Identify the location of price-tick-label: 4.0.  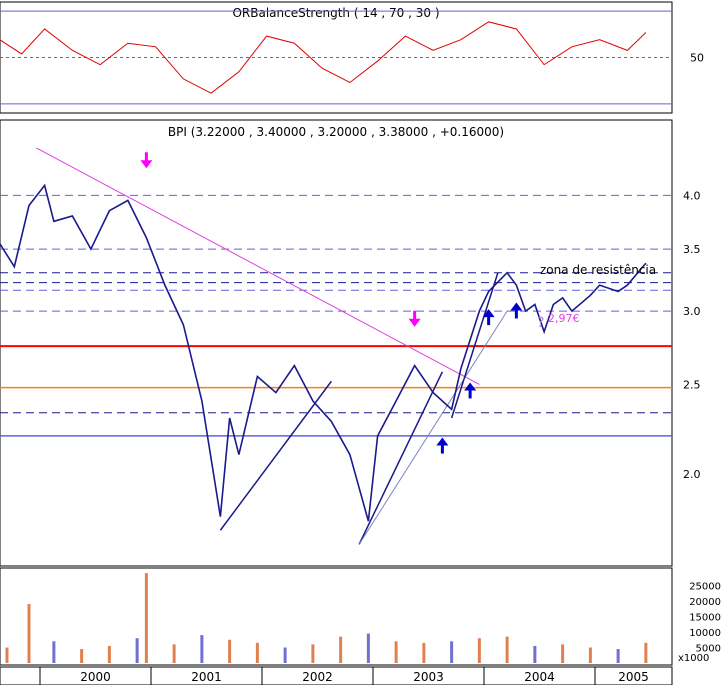
(692, 195).